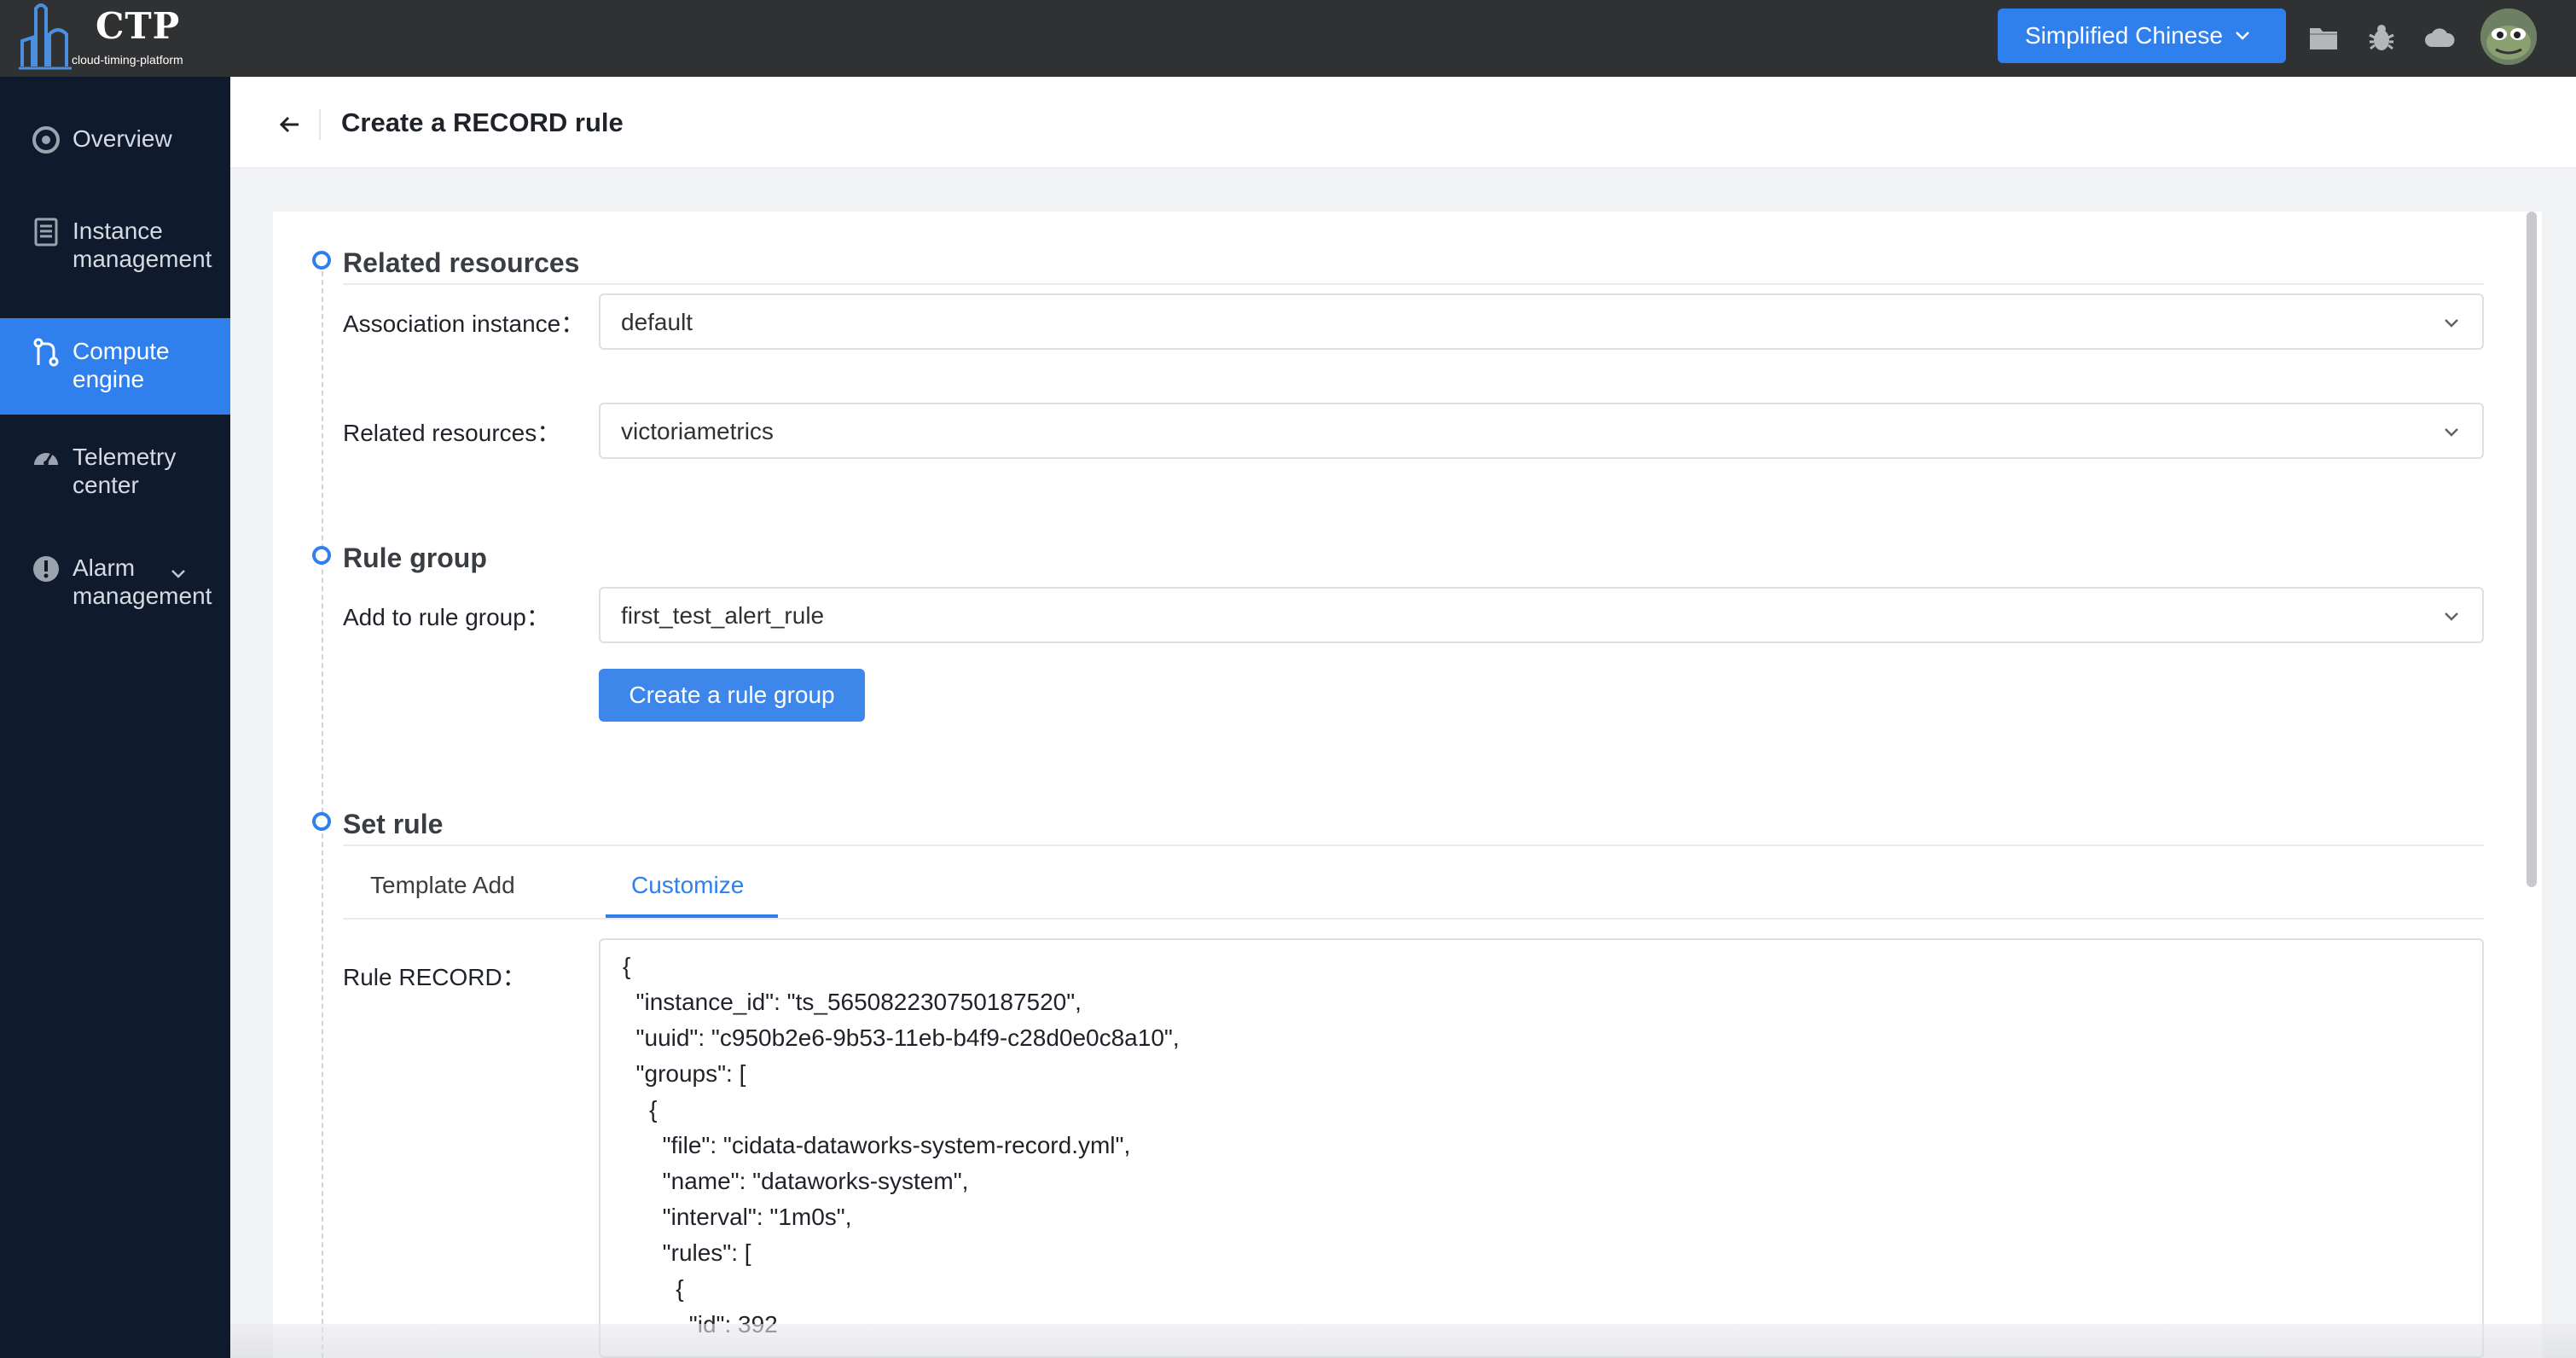 The width and height of the screenshot is (2576, 1358). I want to click on language-label: Simplified Chinese, so click(2124, 35).